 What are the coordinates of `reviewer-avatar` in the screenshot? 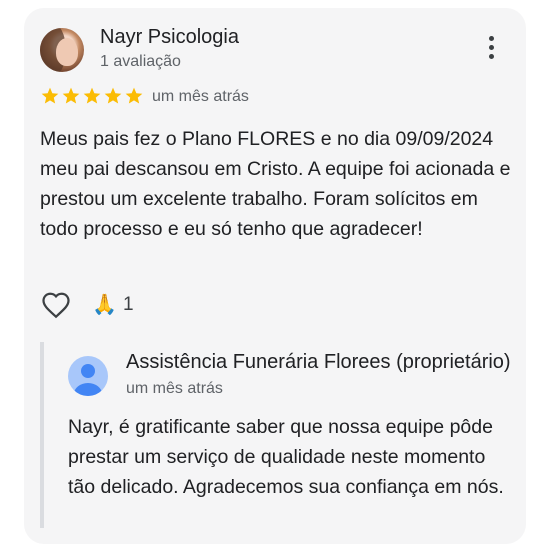 It's located at (62, 50).